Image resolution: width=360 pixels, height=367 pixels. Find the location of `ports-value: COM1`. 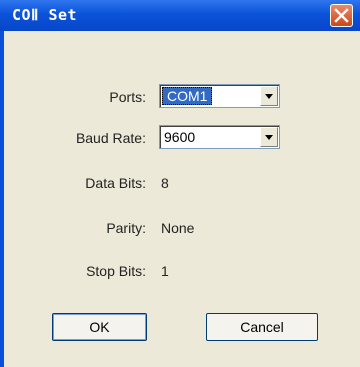

ports-value: COM1 is located at coordinates (187, 96).